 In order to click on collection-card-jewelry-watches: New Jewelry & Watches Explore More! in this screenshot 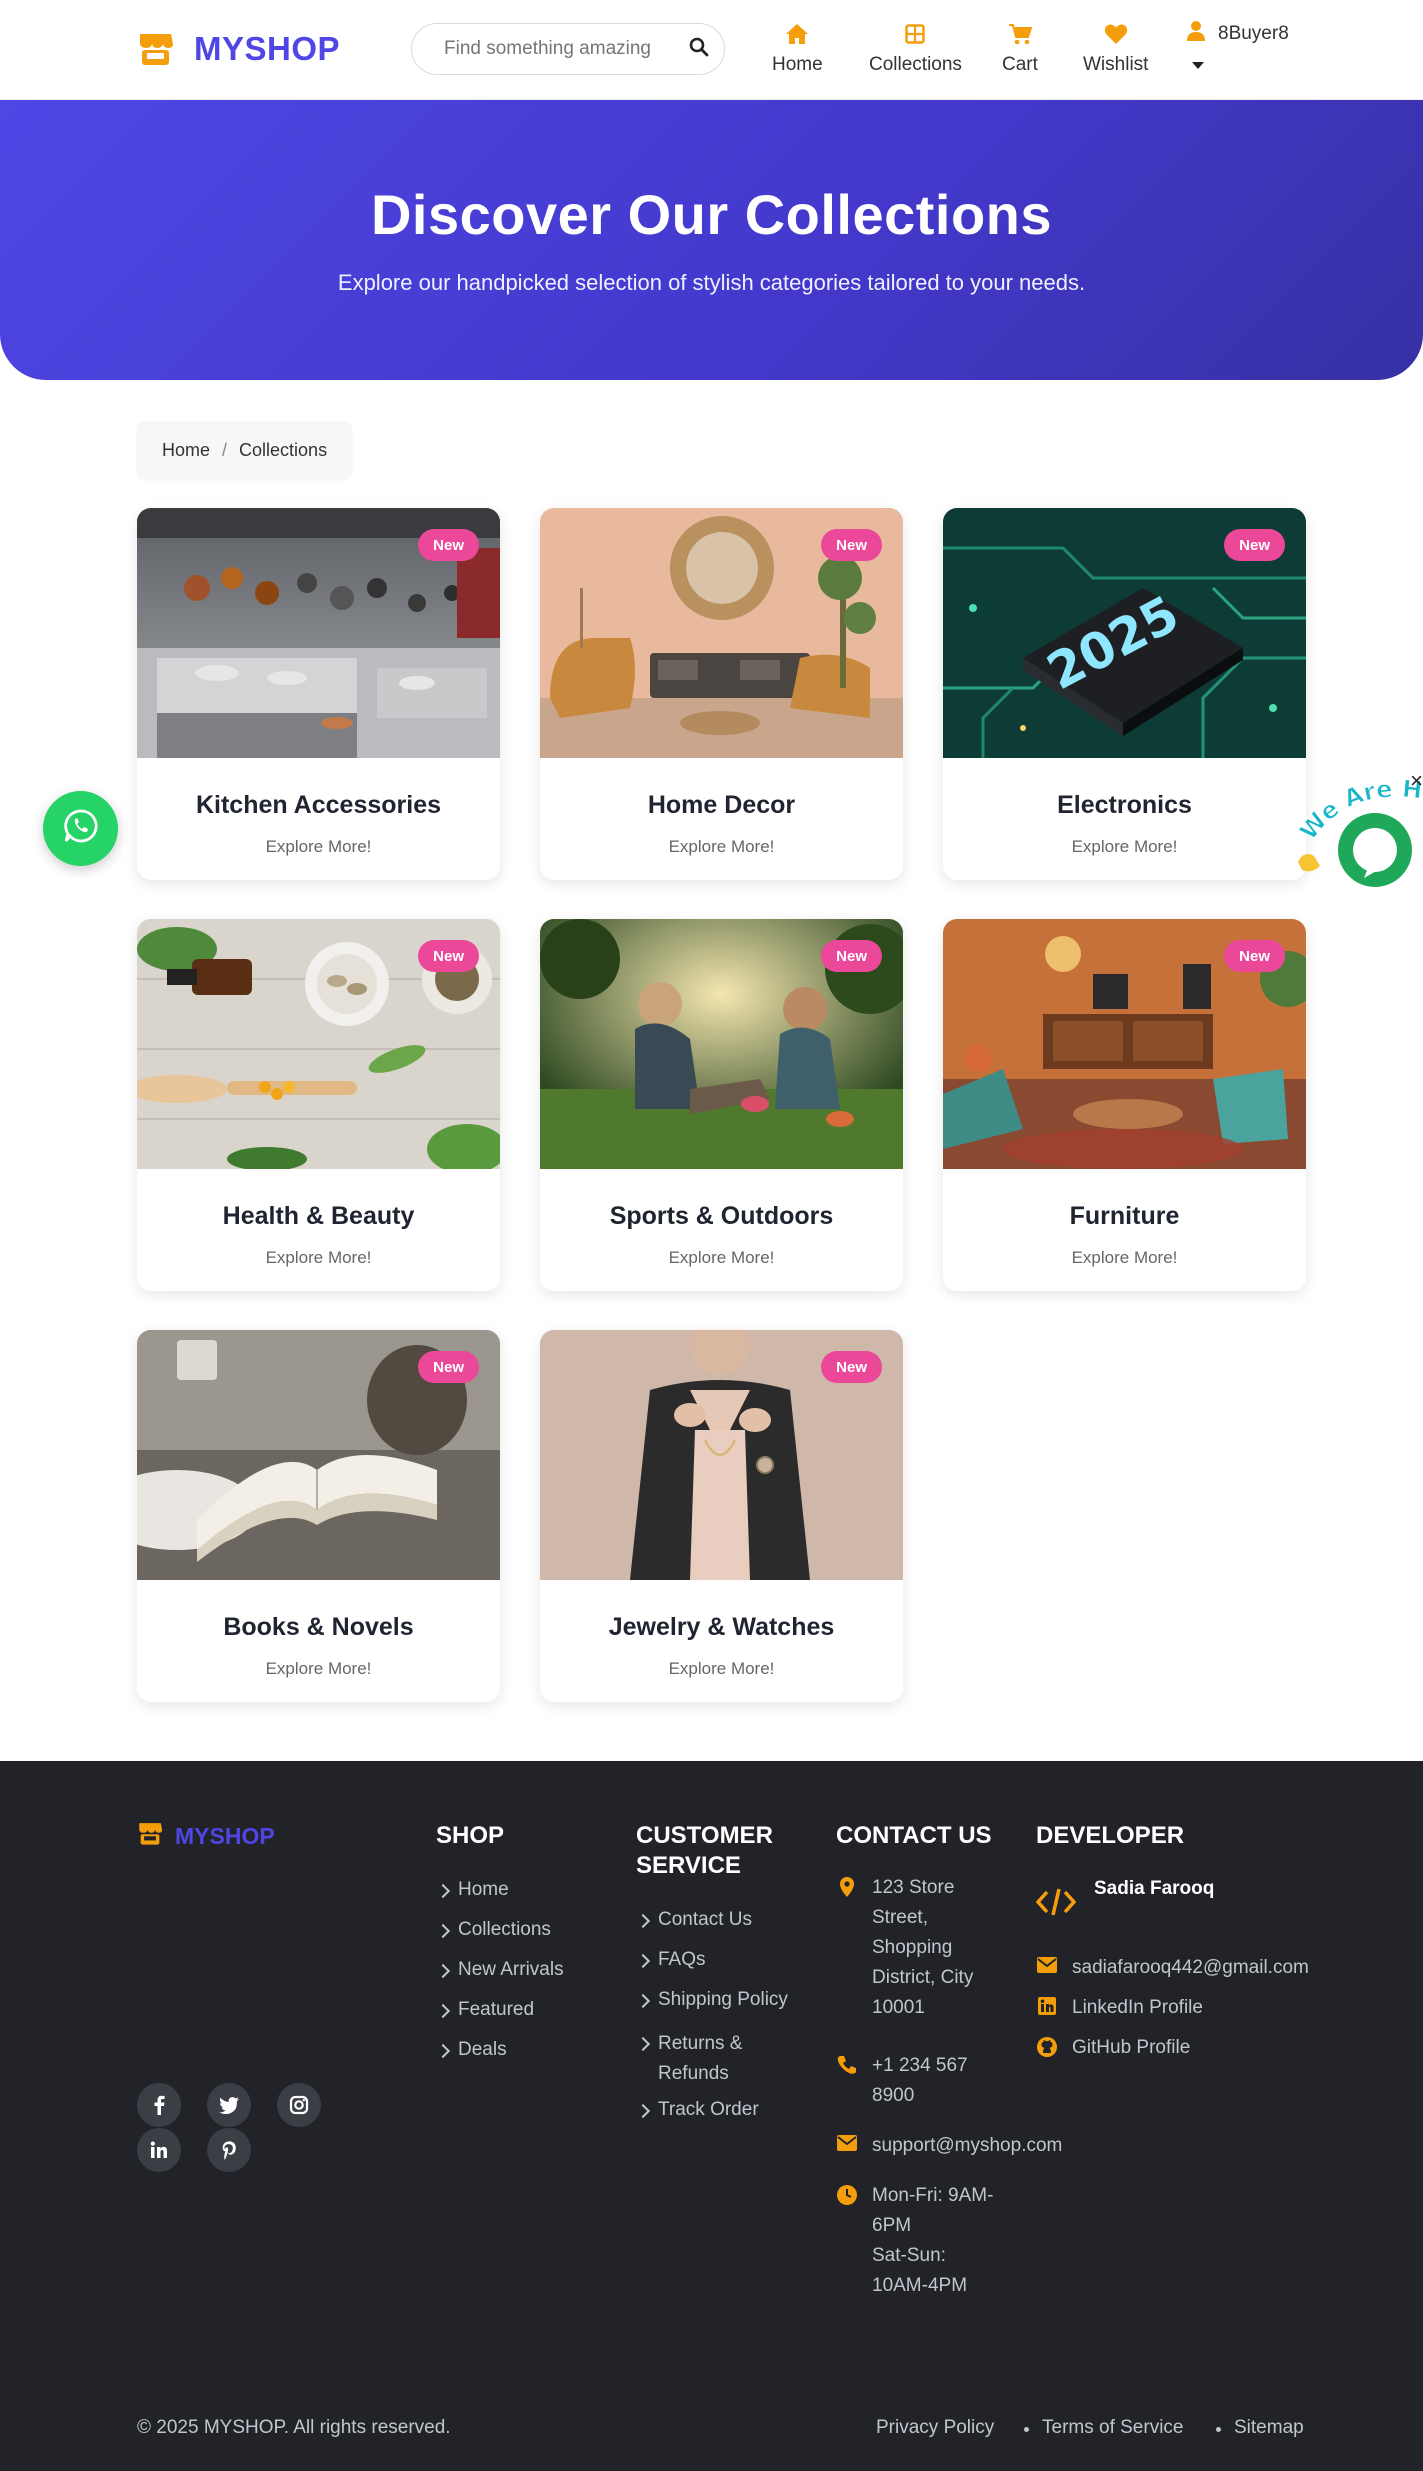, I will do `click(721, 1516)`.